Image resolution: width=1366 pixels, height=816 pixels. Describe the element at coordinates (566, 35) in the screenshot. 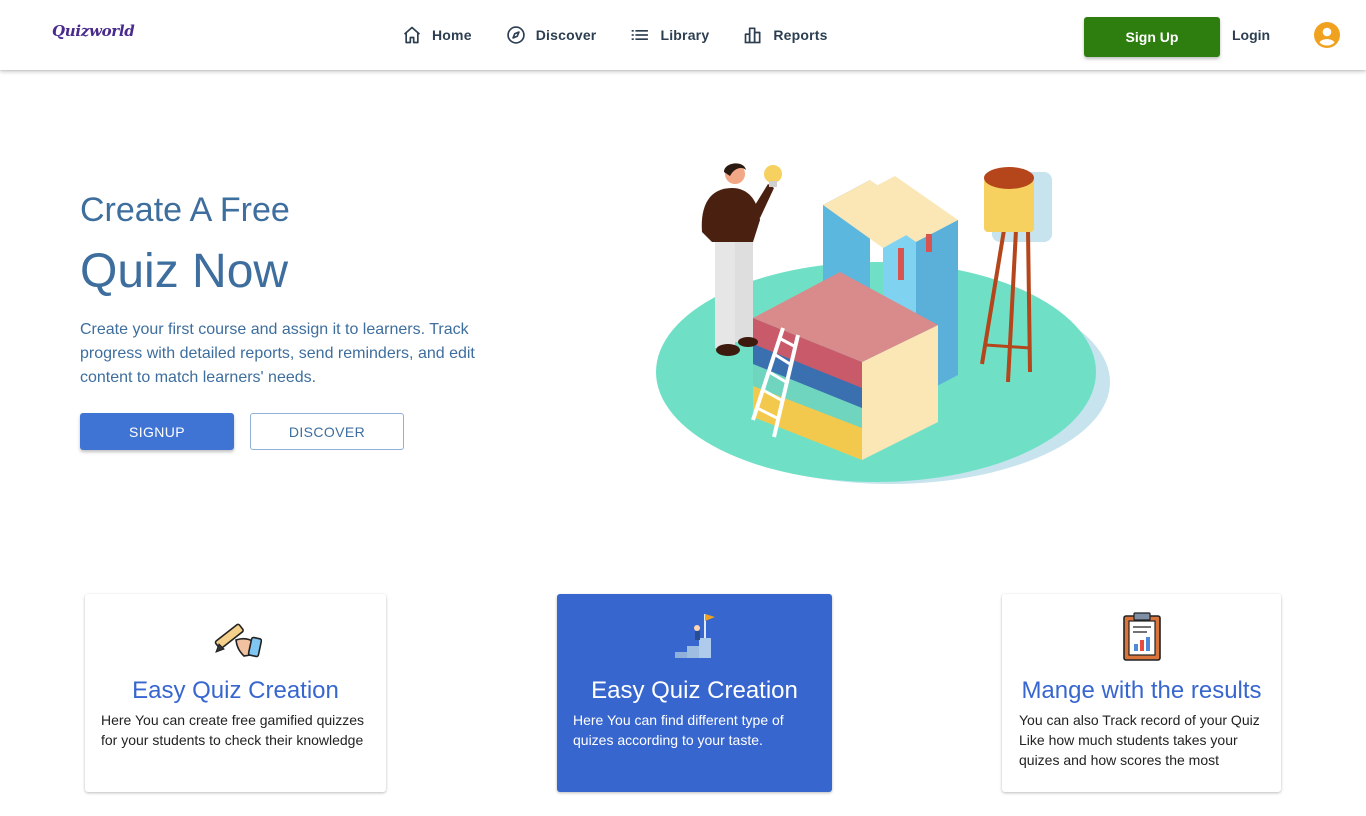

I see `nav-discover-label: Discover` at that location.